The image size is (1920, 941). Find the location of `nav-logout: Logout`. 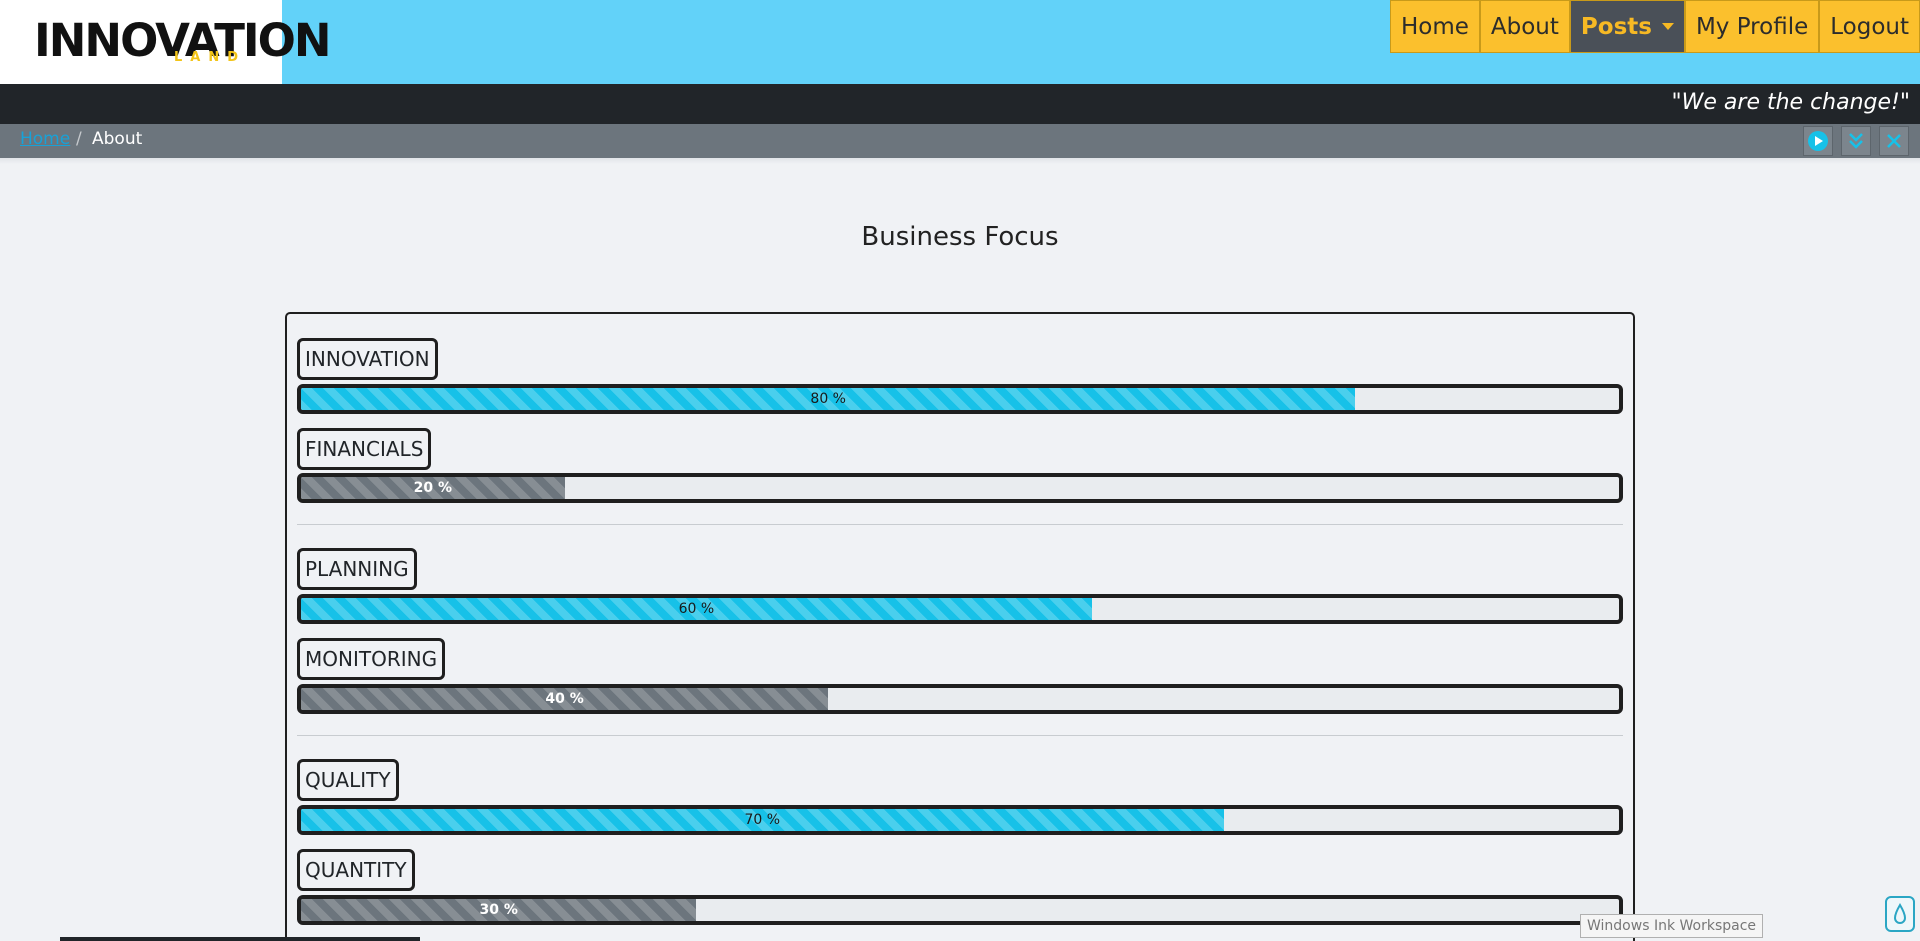

nav-logout: Logout is located at coordinates (1869, 26).